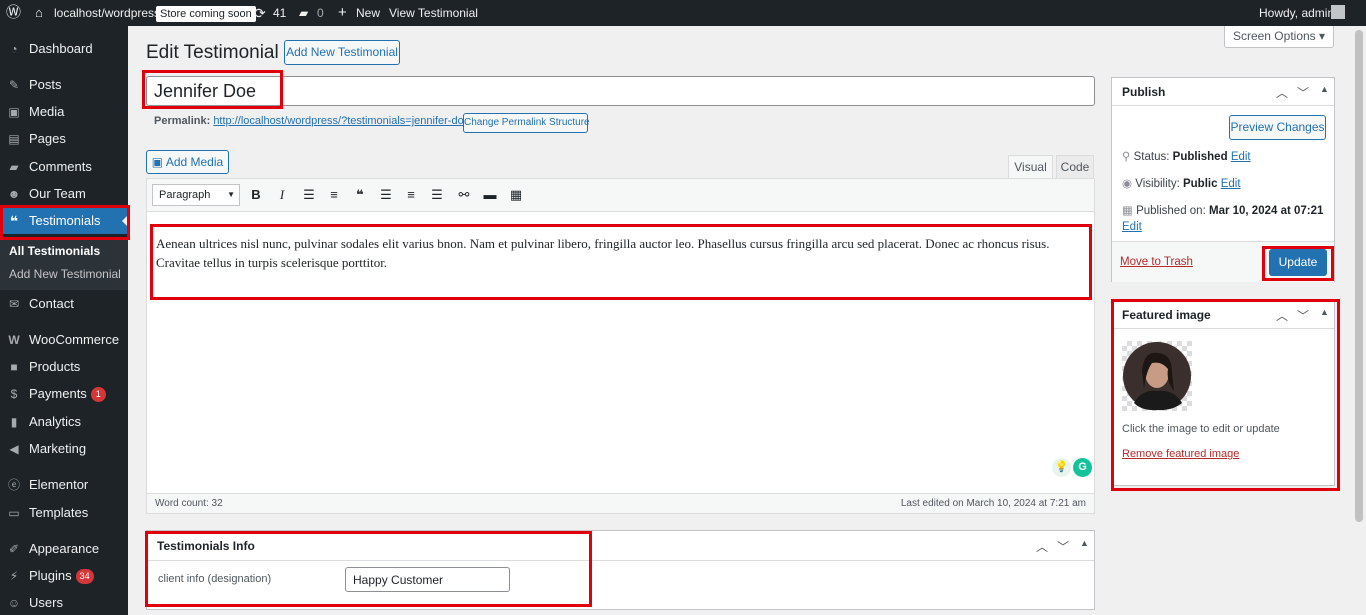 This screenshot has height=615, width=1366. What do you see at coordinates (1180, 454) in the screenshot?
I see `remove-featured-image-link: Remove featured image` at bounding box center [1180, 454].